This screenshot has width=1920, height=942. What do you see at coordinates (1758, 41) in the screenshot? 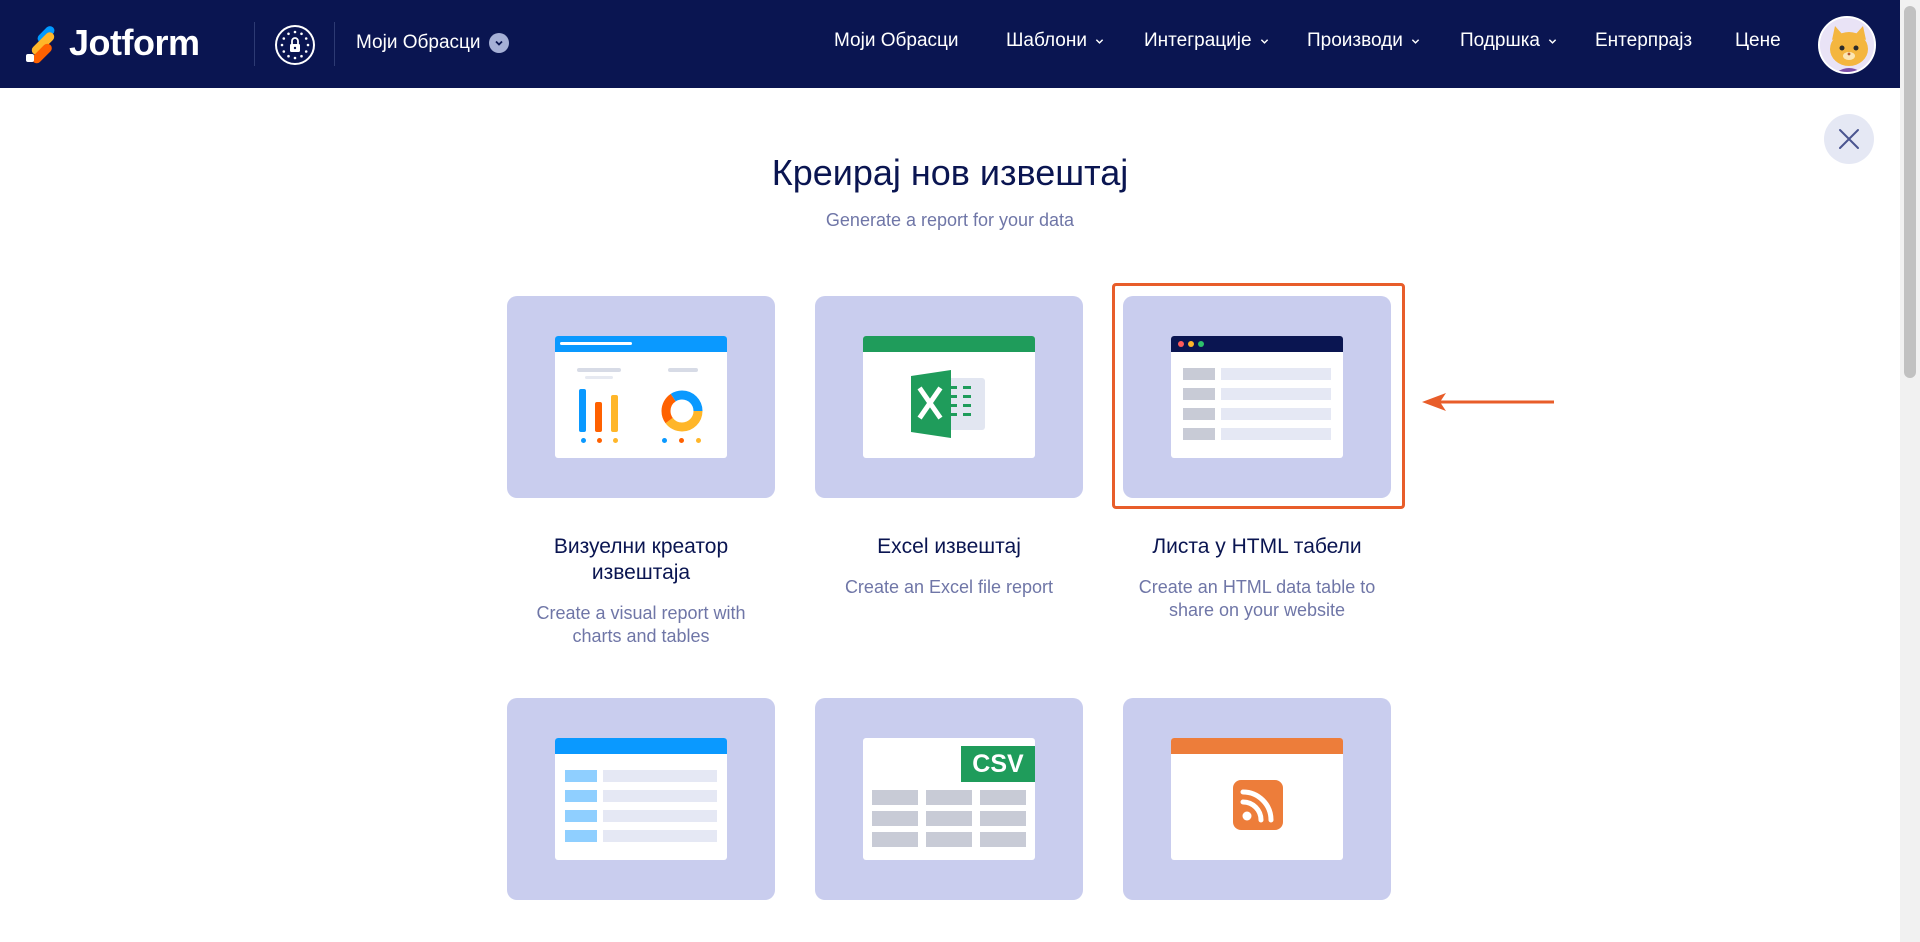
I see `nav-pricing: Цене` at bounding box center [1758, 41].